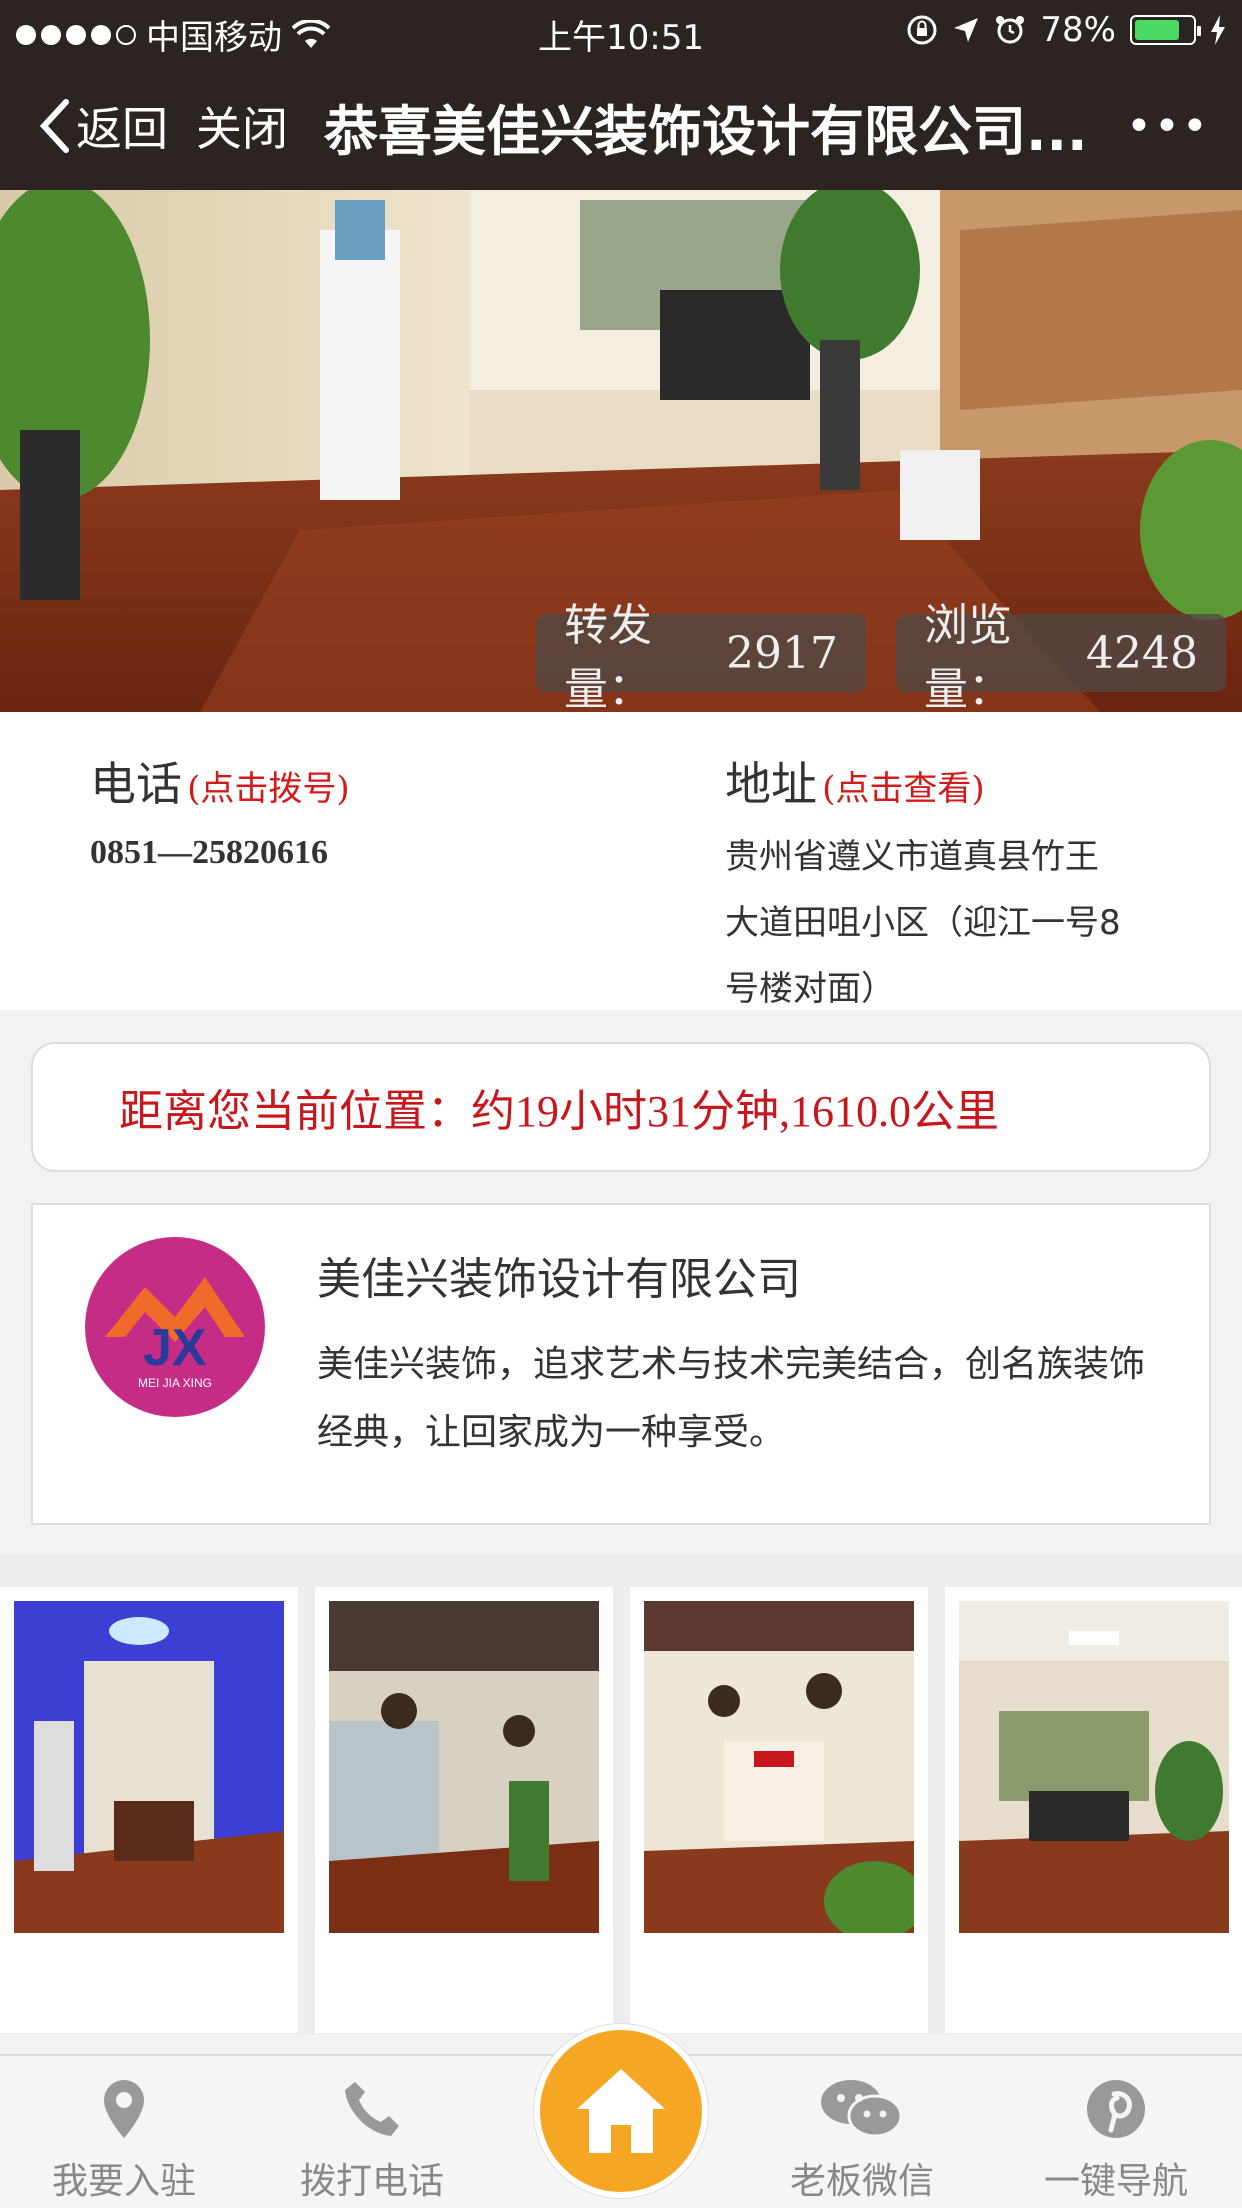 The width and height of the screenshot is (1242, 2208). I want to click on address-line: 大道田咀小区（迎江一号8, so click(923, 923).